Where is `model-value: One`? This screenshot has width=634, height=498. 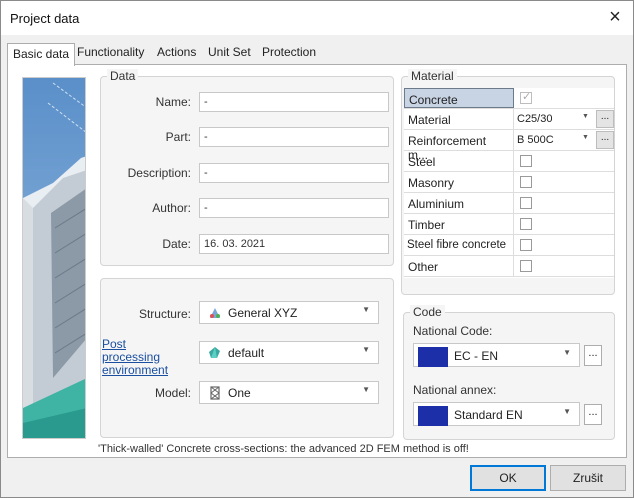 model-value: One is located at coordinates (239, 393).